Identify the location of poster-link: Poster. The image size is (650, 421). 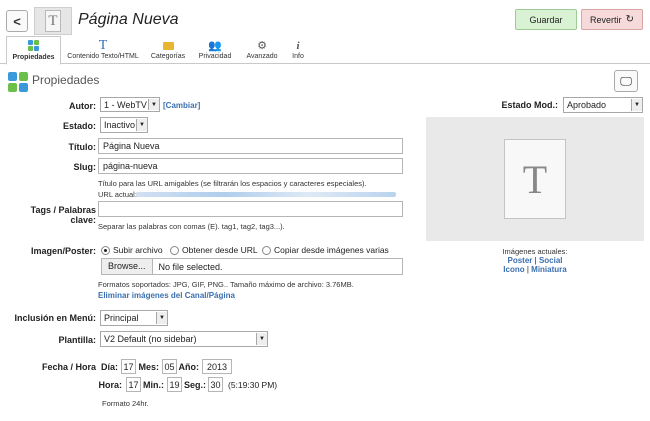
(519, 260).